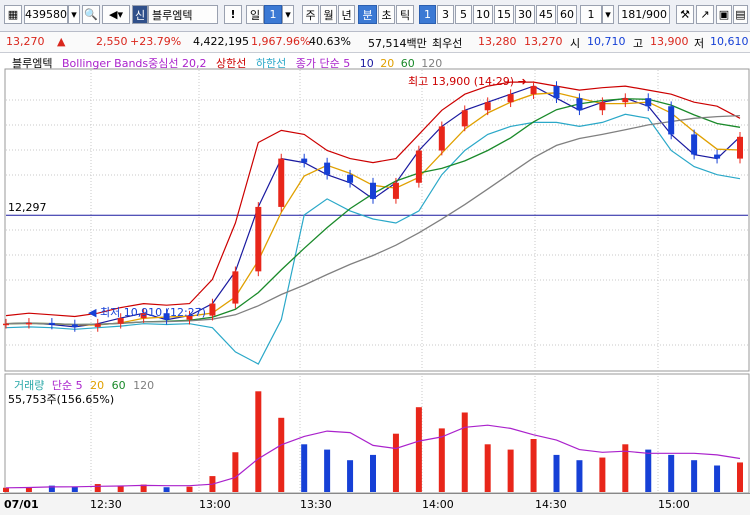 The width and height of the screenshot is (750, 515). I want to click on legend-ma-label: 종가 단순 5, so click(323, 63).